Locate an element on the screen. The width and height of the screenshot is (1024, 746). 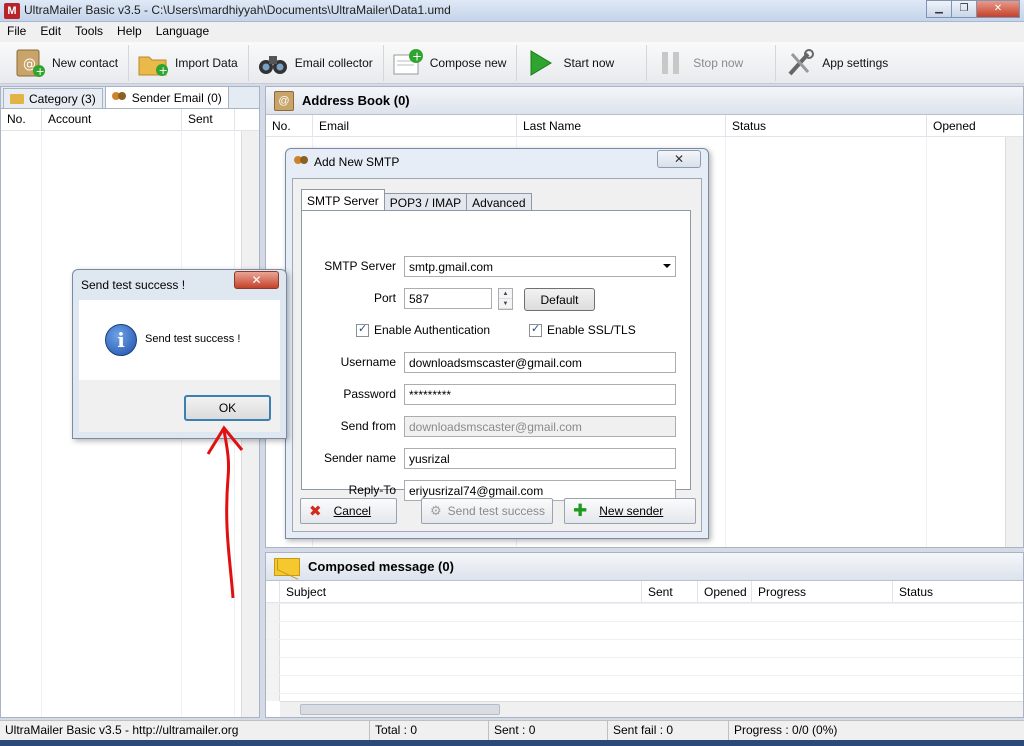
col-subject: Subject is located at coordinates (461, 591).